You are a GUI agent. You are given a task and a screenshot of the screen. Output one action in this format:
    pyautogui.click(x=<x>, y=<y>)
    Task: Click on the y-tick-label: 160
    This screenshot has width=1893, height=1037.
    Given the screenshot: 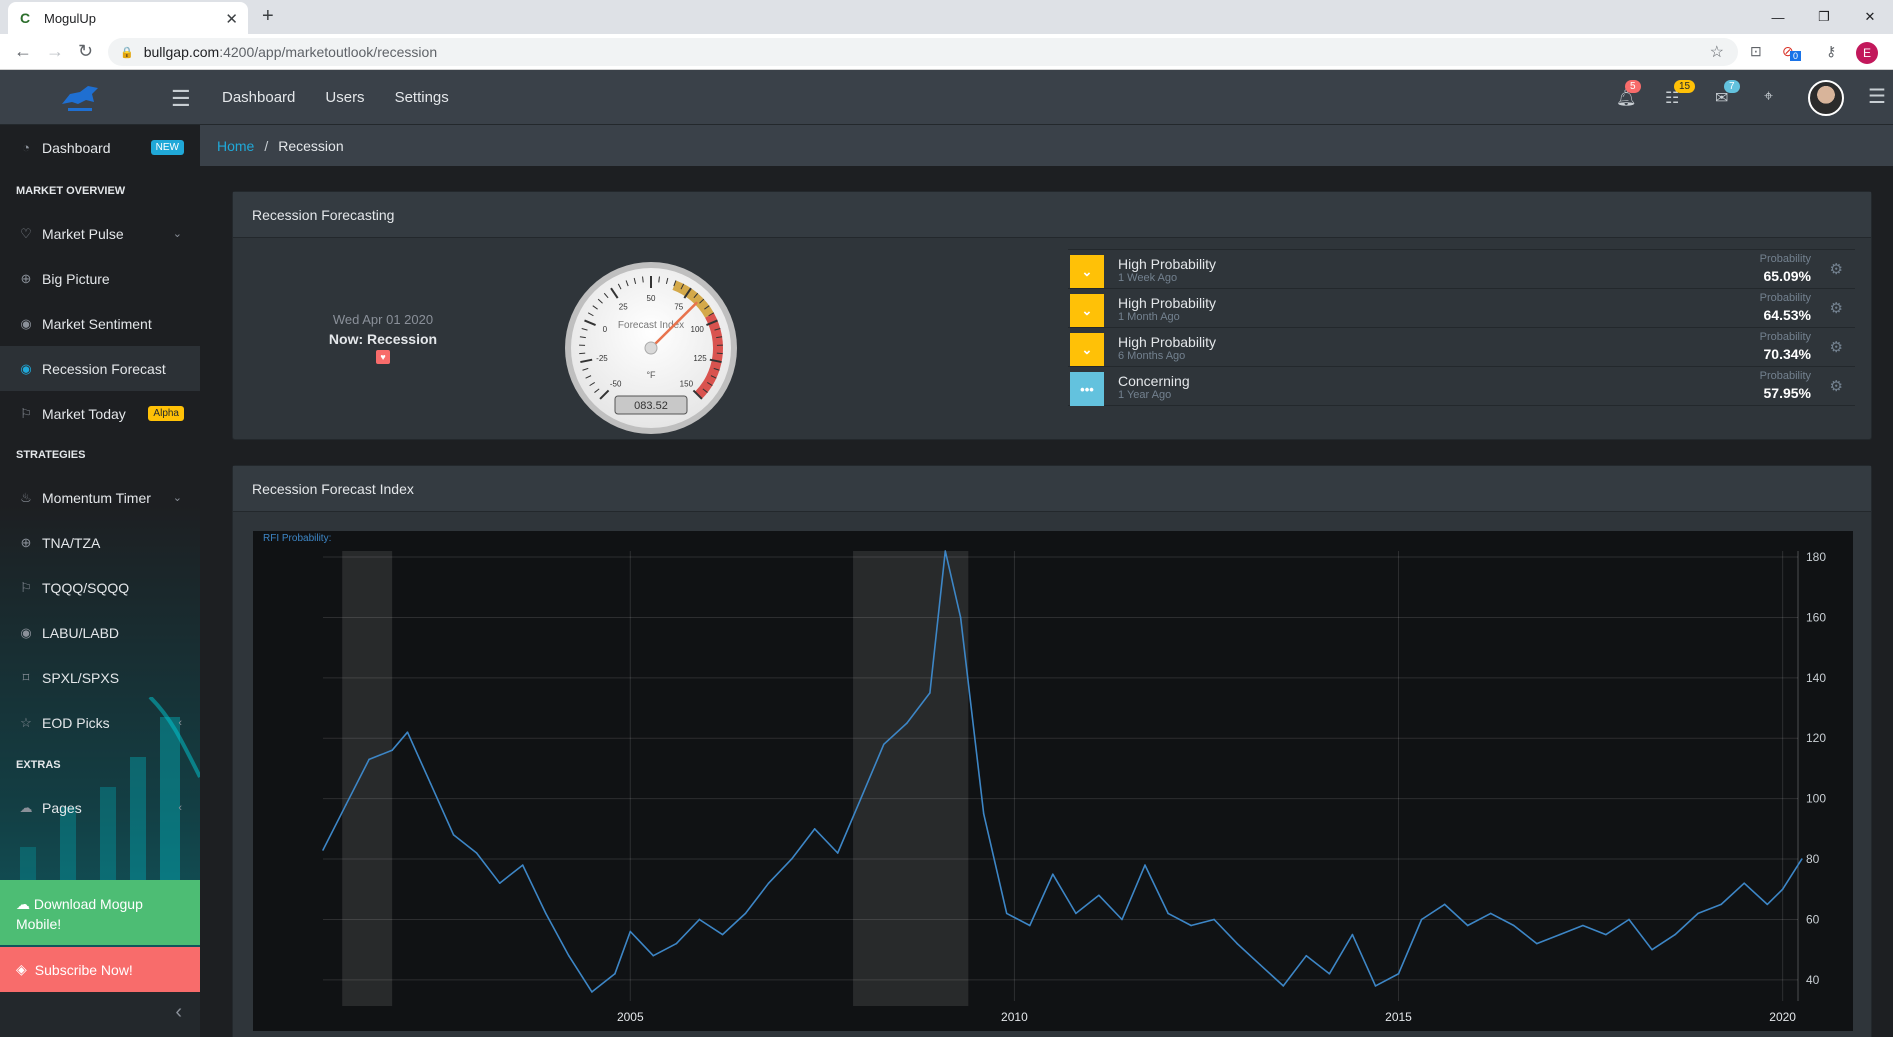 What is the action you would take?
    pyautogui.click(x=1816, y=617)
    